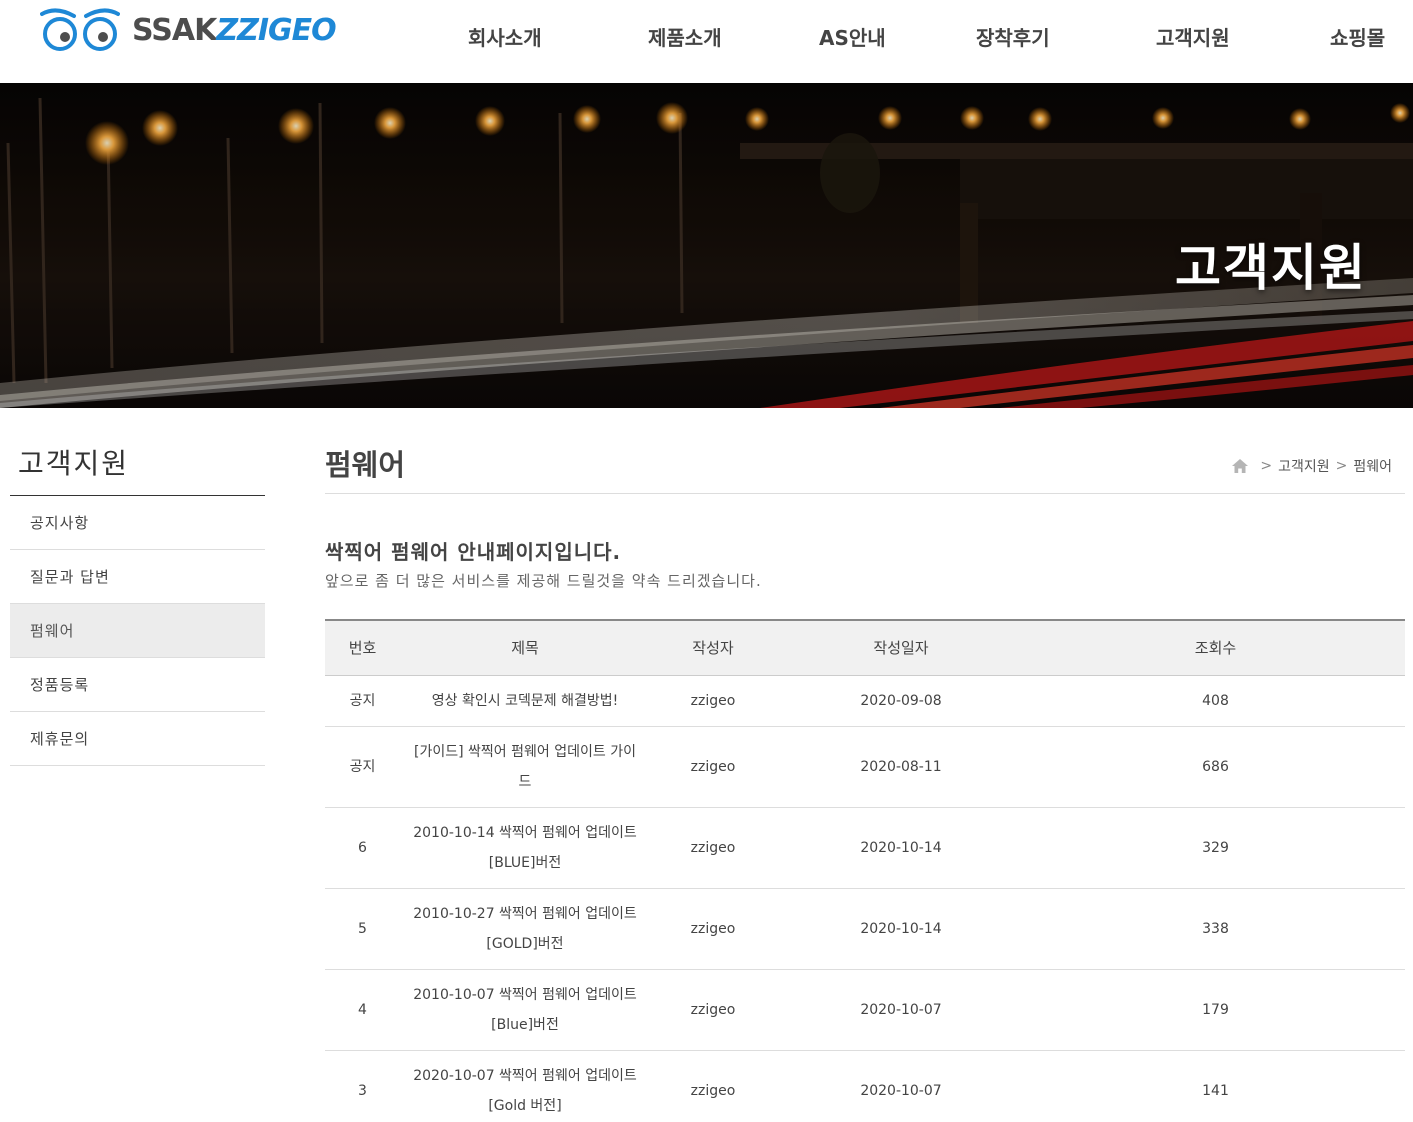 The height and width of the screenshot is (1122, 1413). Describe the element at coordinates (525, 929) in the screenshot. I see `cell-title: 2010-10-27 싹찍어 펌웨어 업데이트 [GOLD]버전` at that location.